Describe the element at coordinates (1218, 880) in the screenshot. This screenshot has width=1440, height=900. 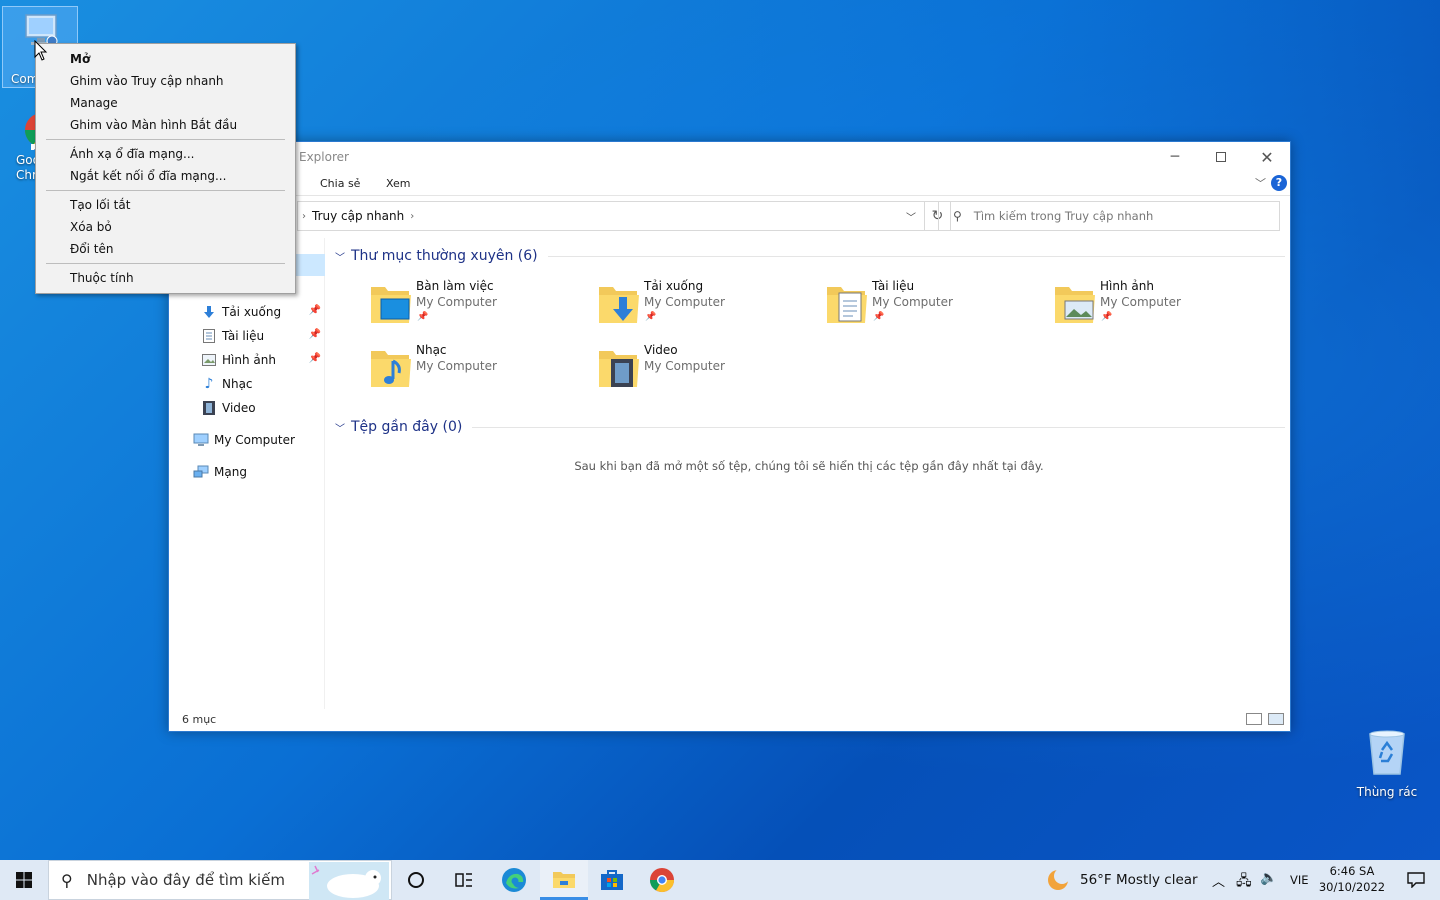
I see `show-hidden-icons-button: ︿` at that location.